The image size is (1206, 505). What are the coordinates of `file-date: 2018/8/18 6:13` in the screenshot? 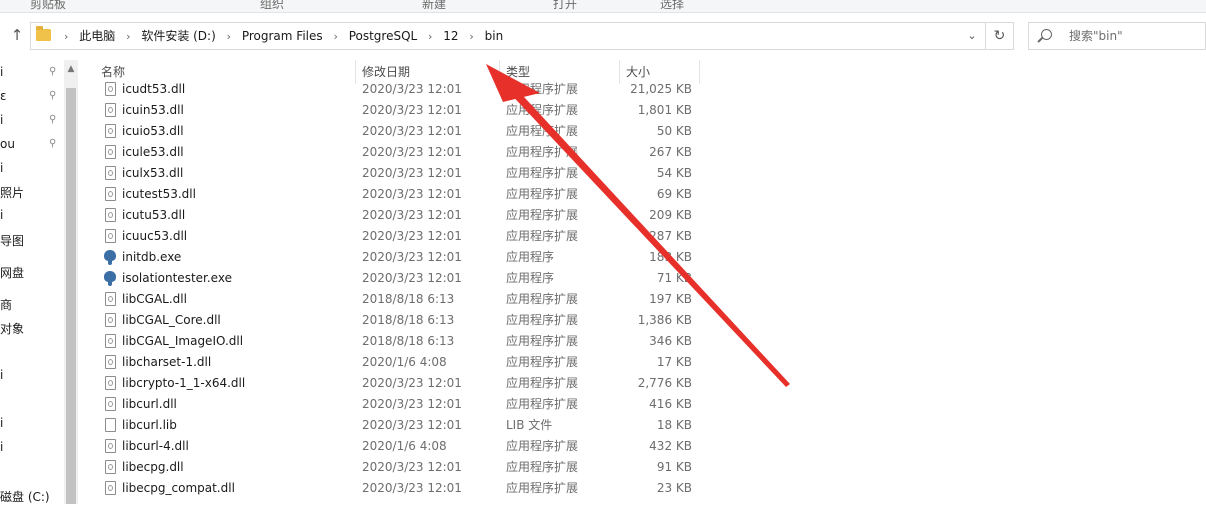 It's located at (408, 299).